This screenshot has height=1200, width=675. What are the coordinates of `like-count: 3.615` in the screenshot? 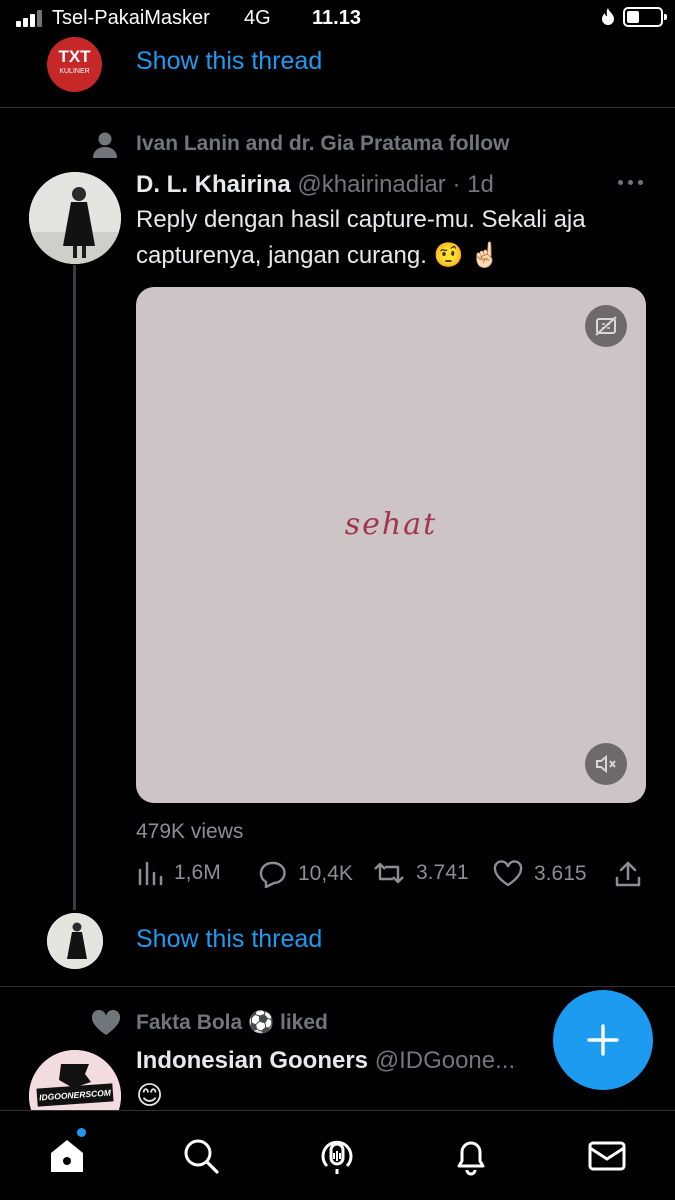 It's located at (560, 873).